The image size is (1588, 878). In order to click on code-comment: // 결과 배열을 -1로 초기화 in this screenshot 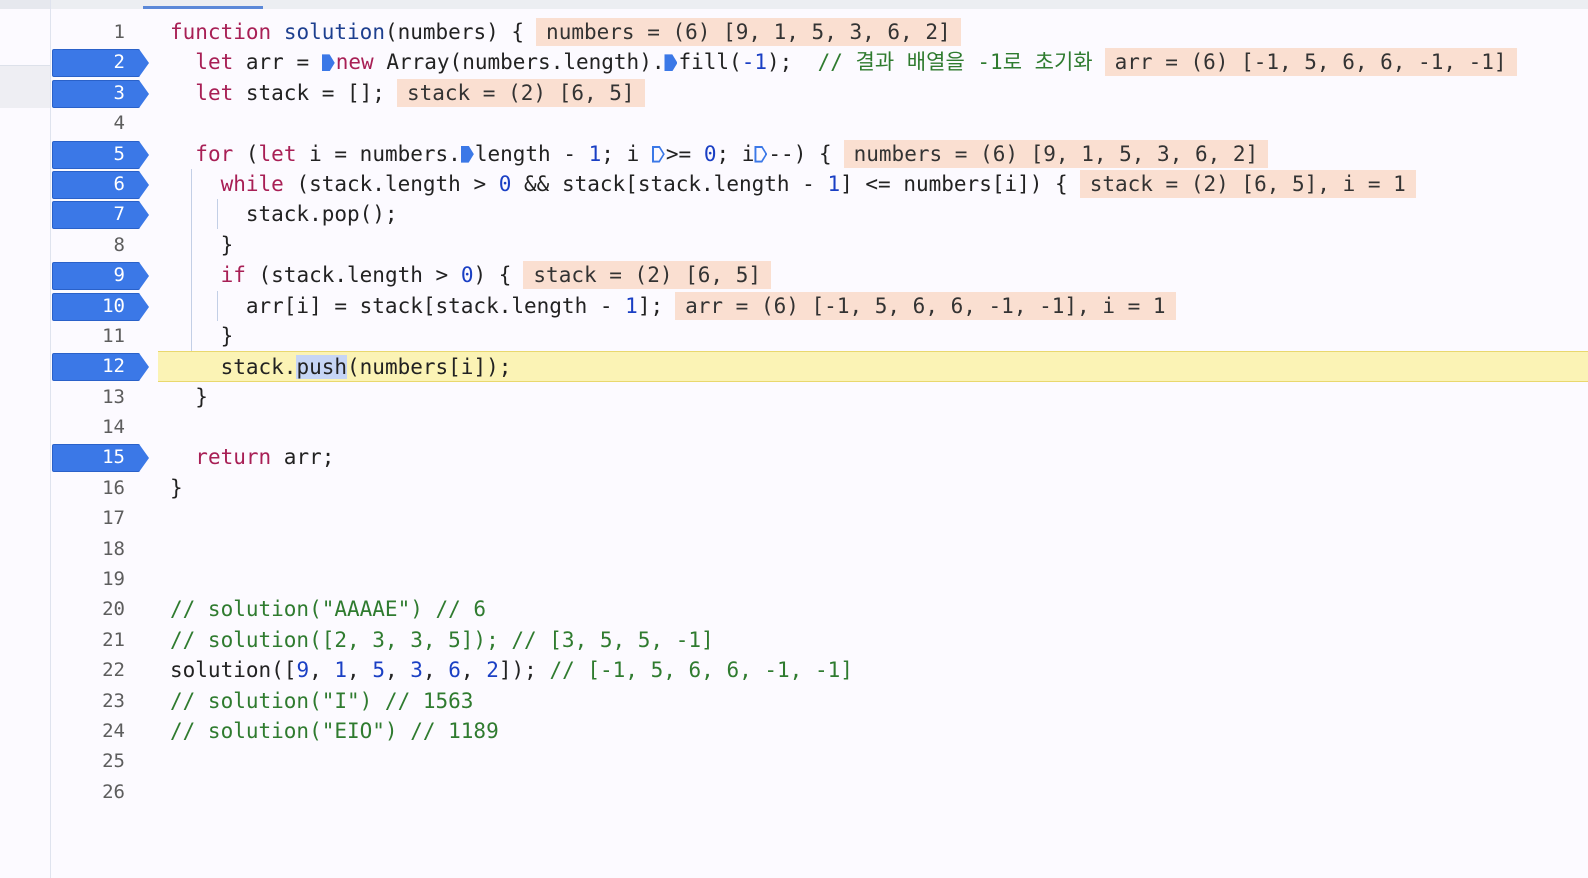, I will do `click(955, 62)`.